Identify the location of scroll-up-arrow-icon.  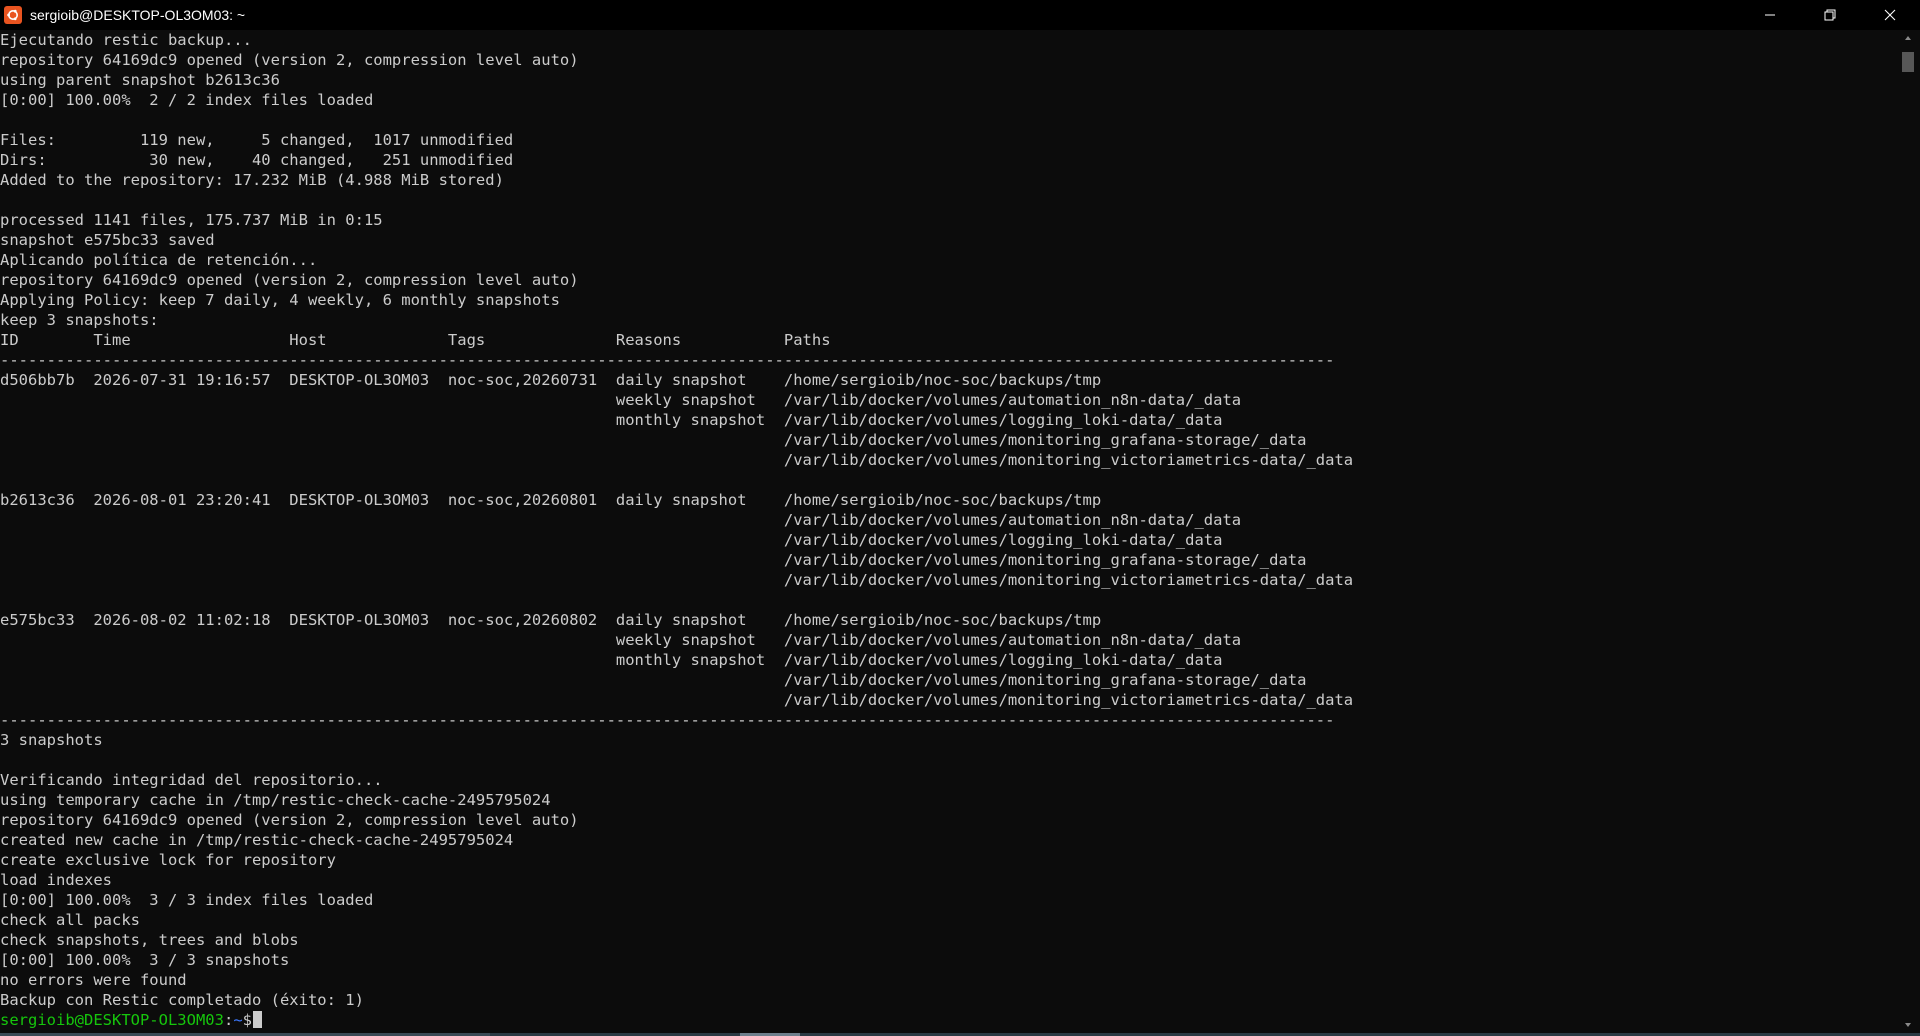
(1908, 38).